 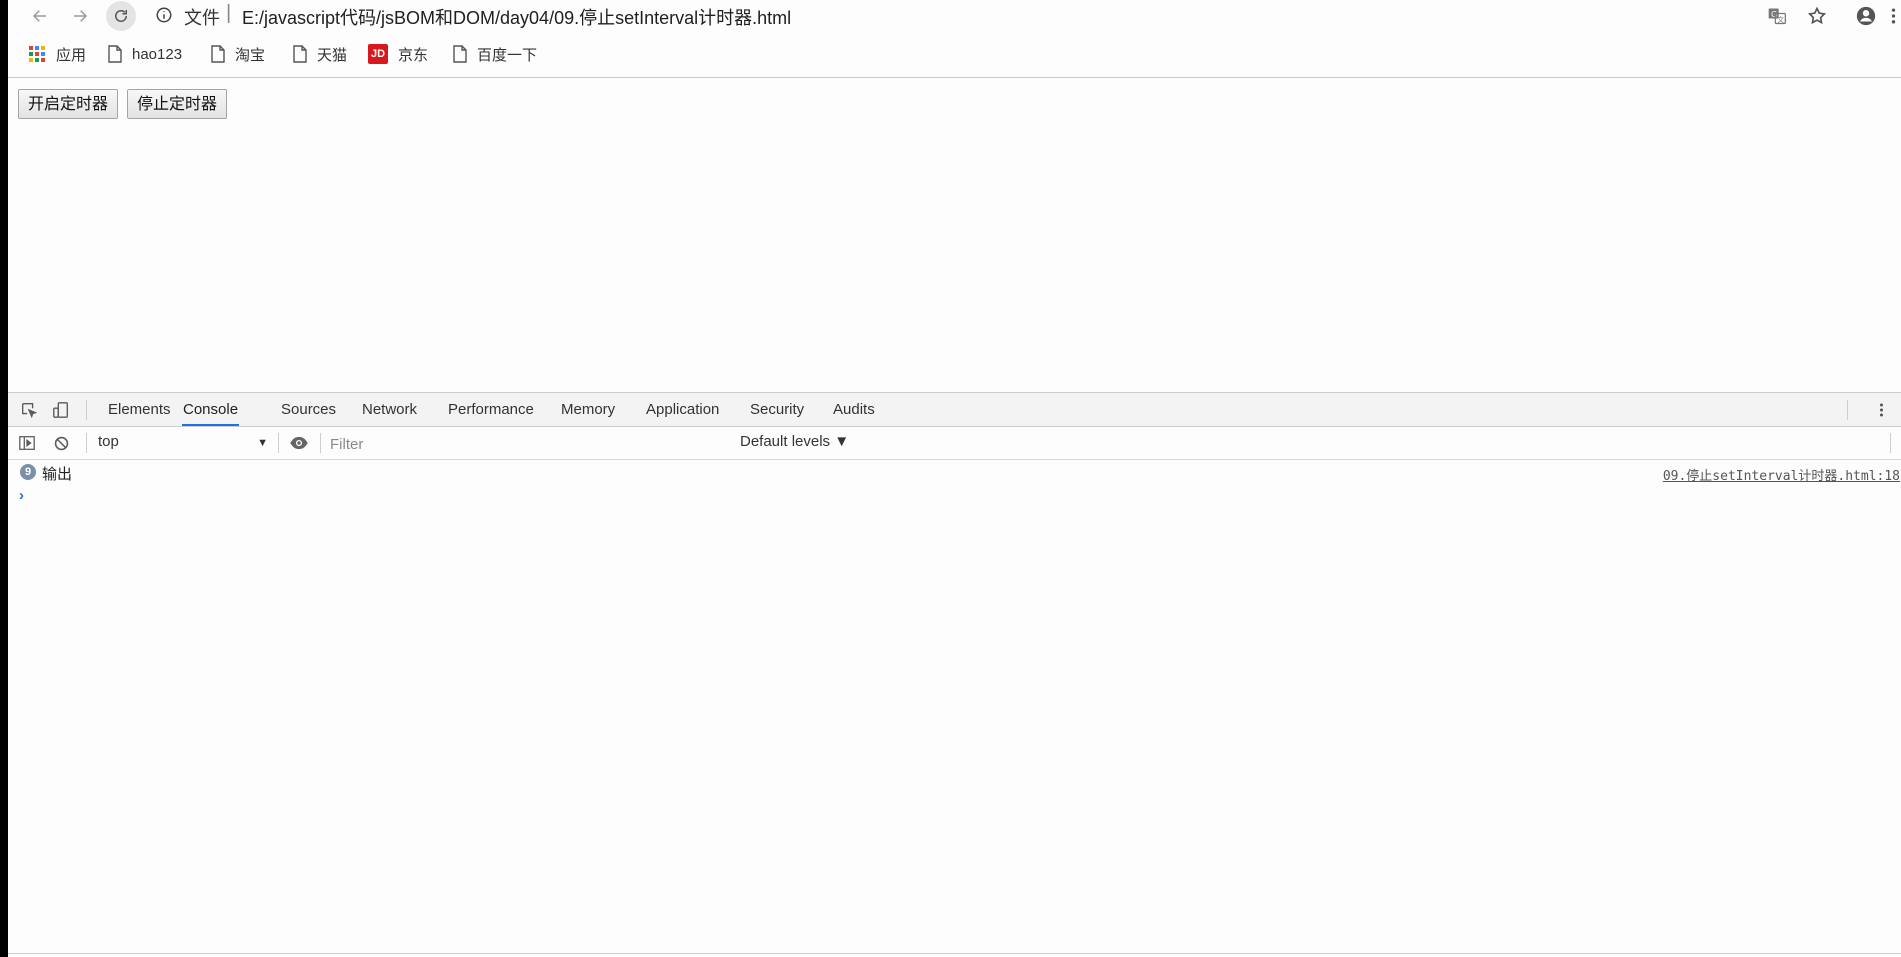 I want to click on bookmark-taobao: 淘宝, so click(x=238, y=54).